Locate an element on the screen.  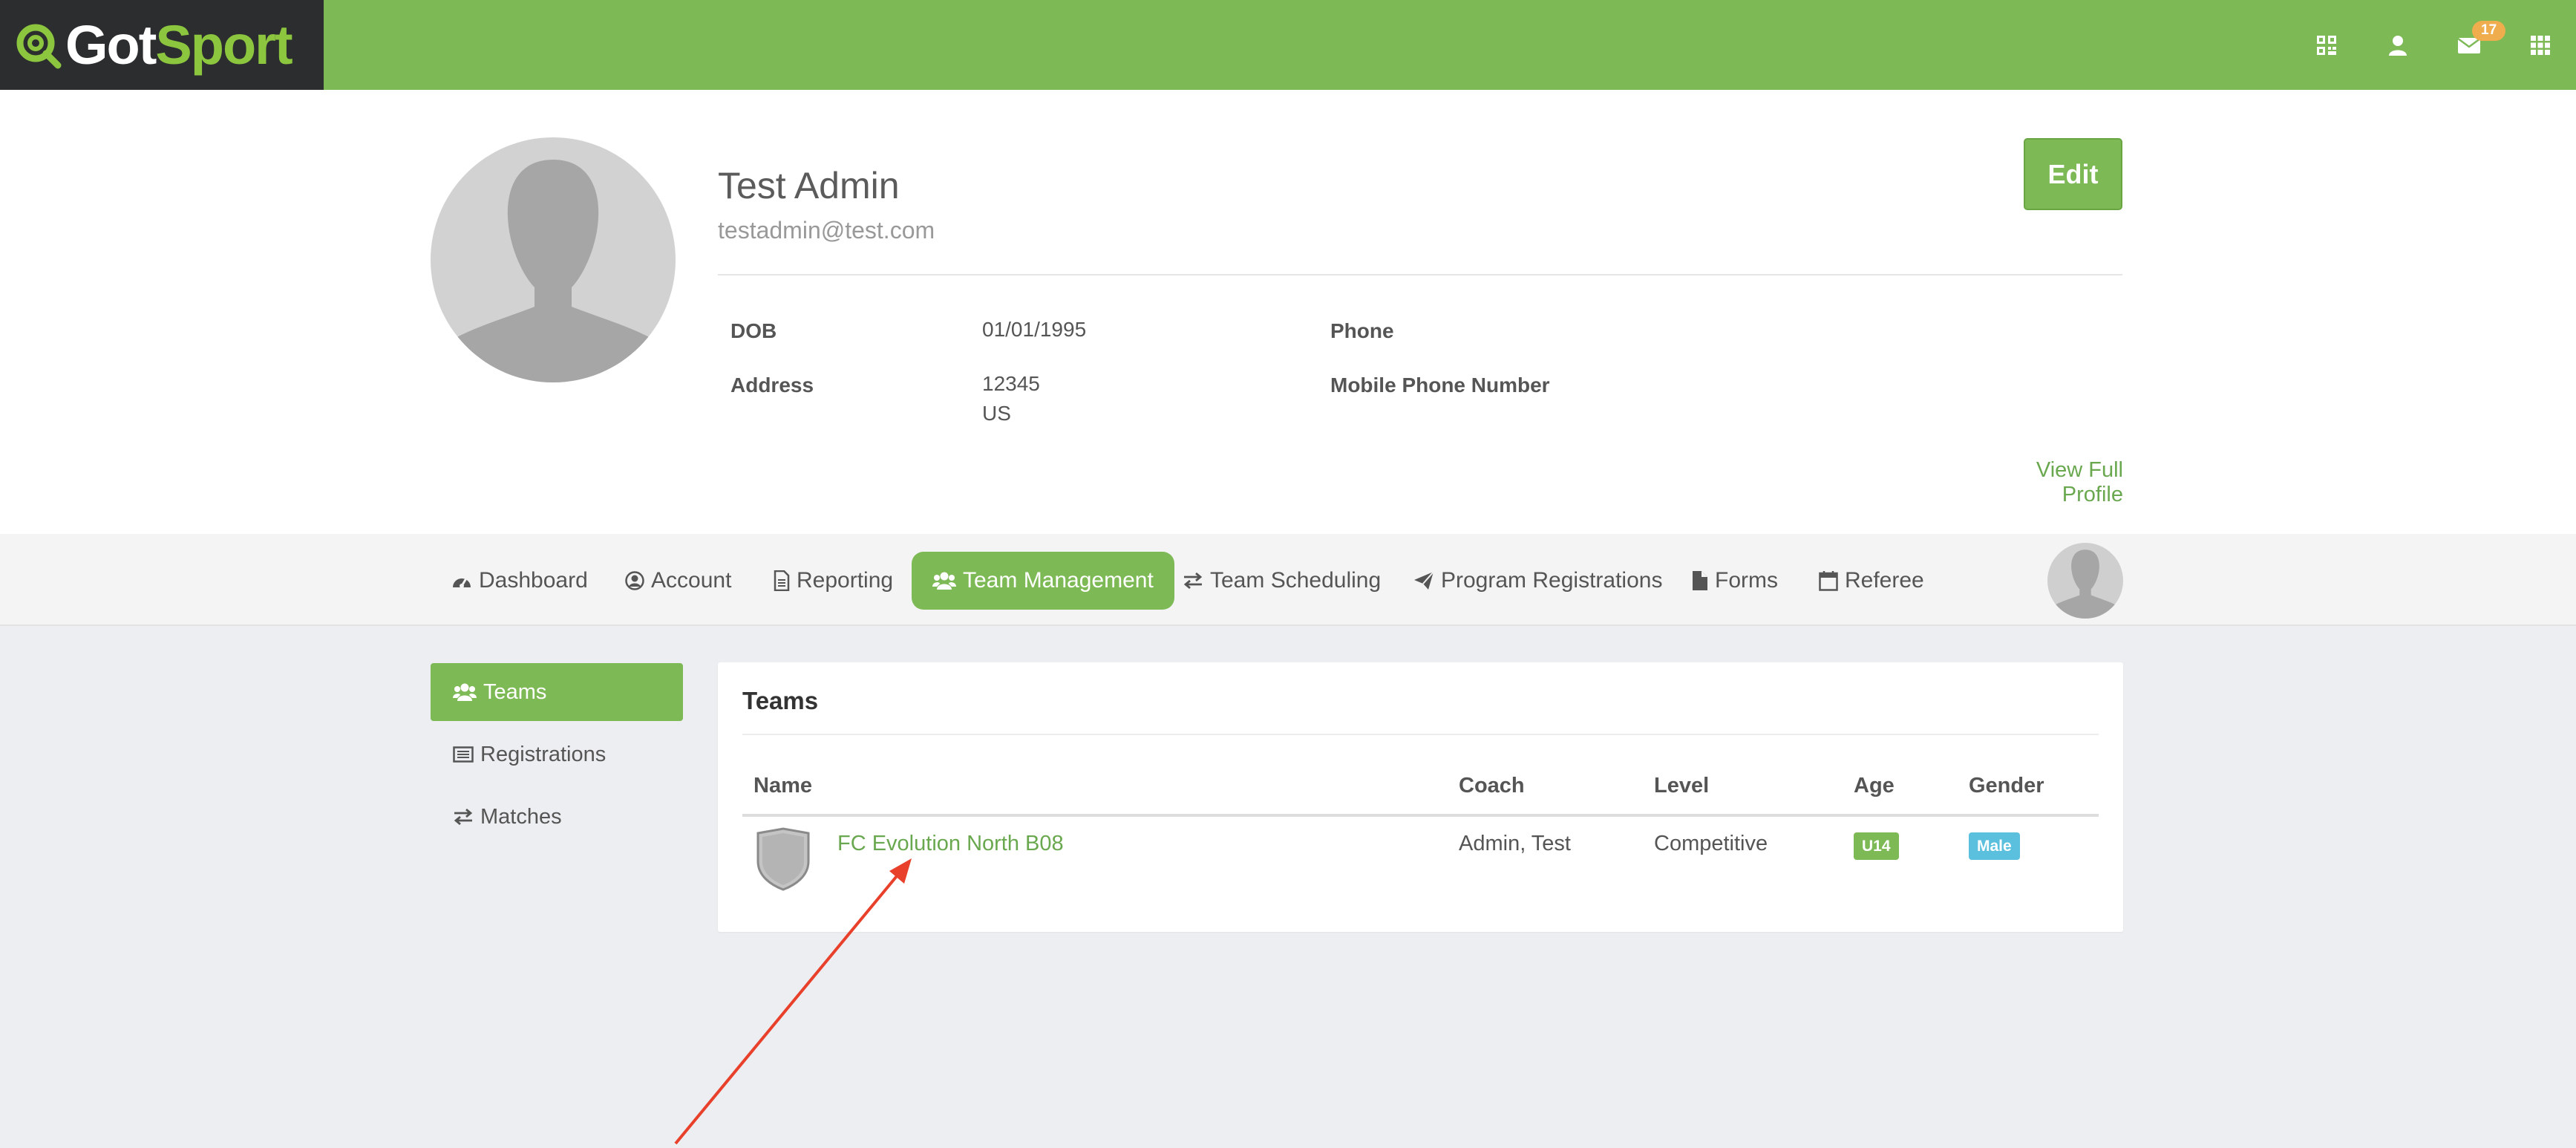
nav-team-scheduling: Team Scheduling is located at coordinates (1282, 581).